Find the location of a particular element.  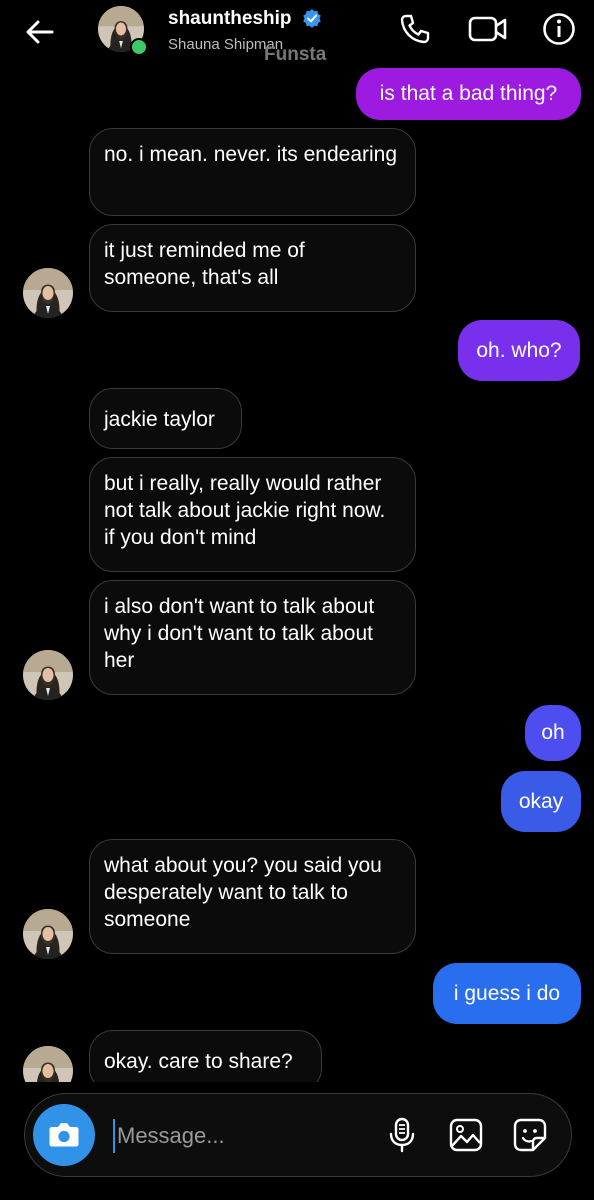

outgoing-message: okay is located at coordinates (541, 801).